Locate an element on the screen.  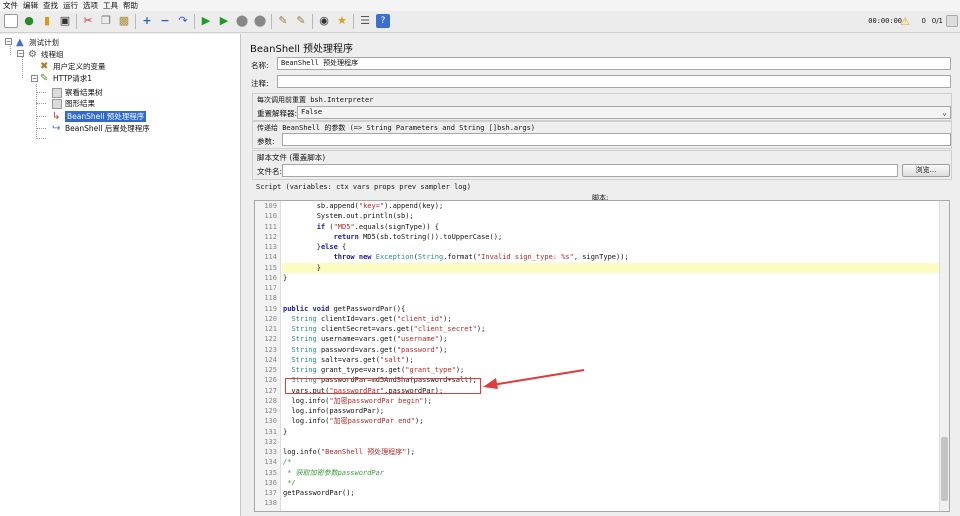
line-number: 126 is located at coordinates (270, 380).